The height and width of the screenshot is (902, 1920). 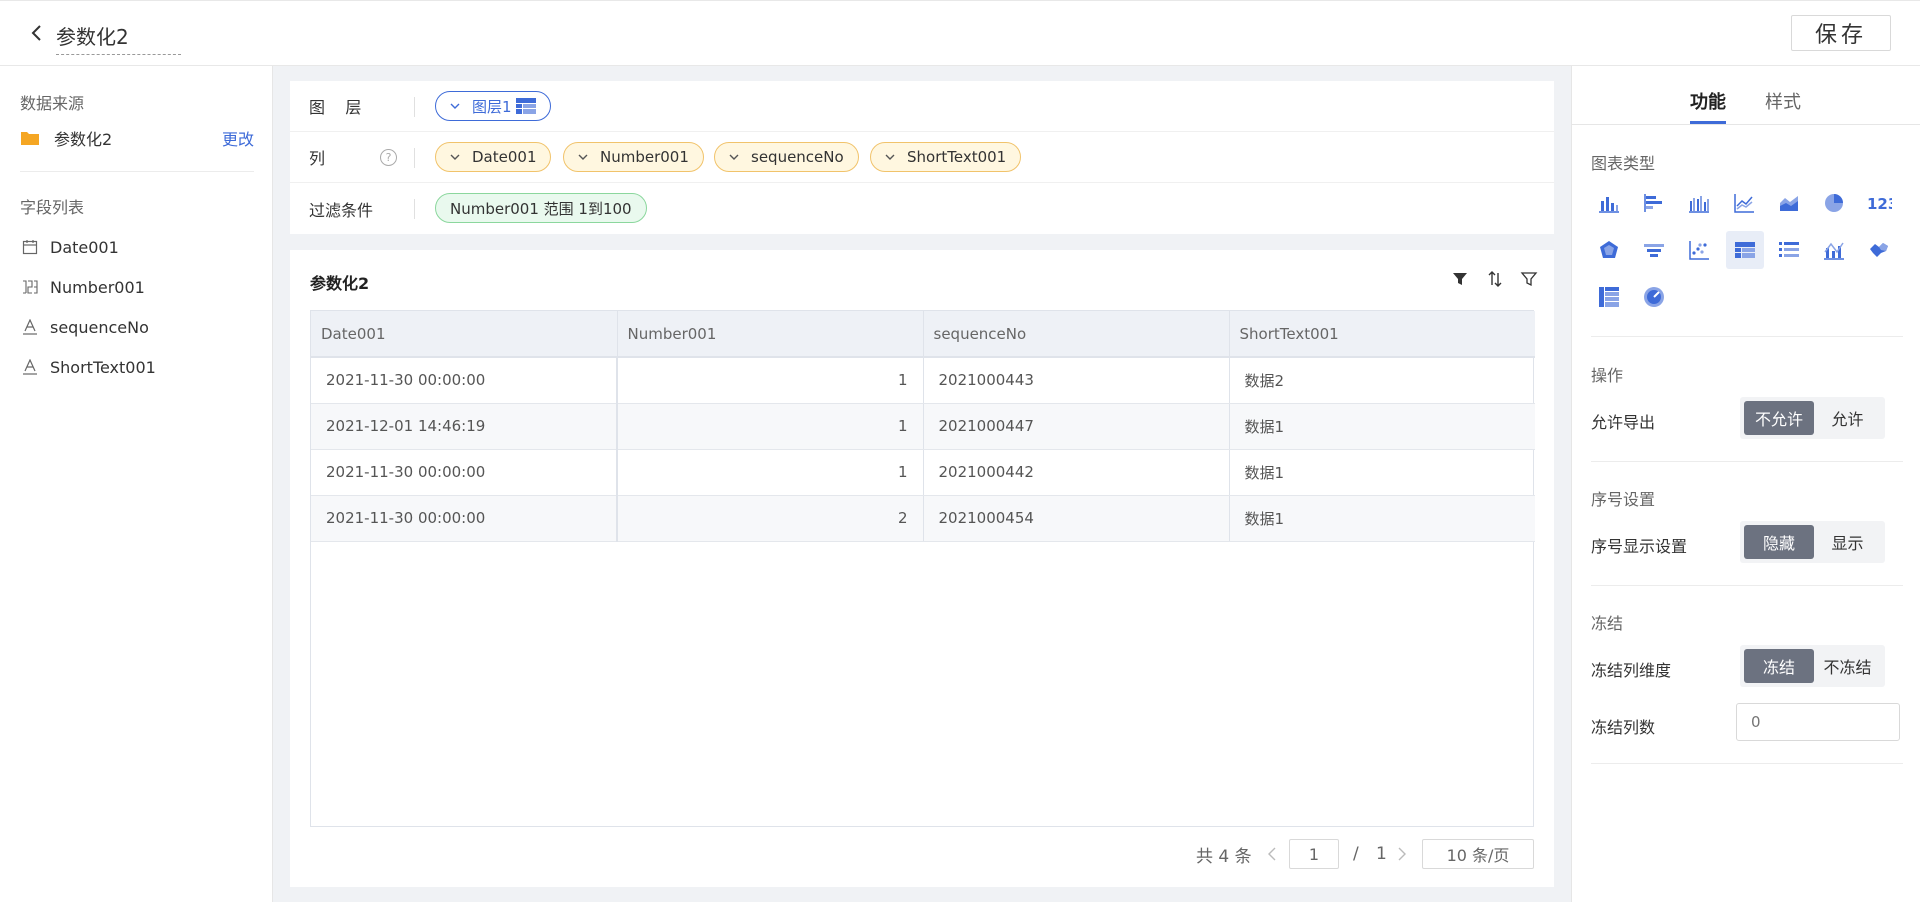 What do you see at coordinates (1076, 472) in the screenshot?
I see `table-cell: 2021000442` at bounding box center [1076, 472].